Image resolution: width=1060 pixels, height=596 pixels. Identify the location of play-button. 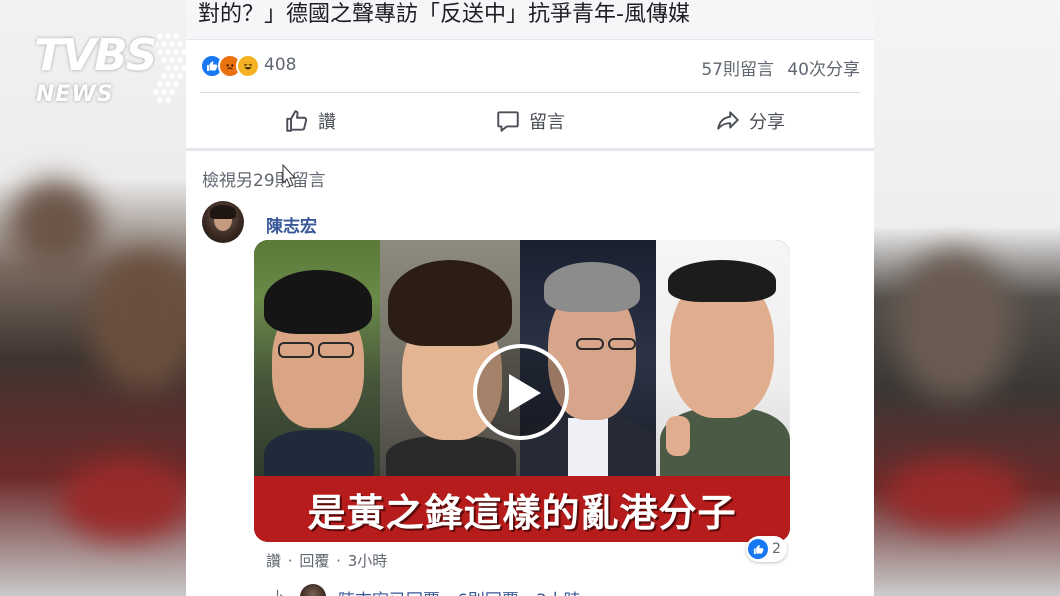
(521, 392).